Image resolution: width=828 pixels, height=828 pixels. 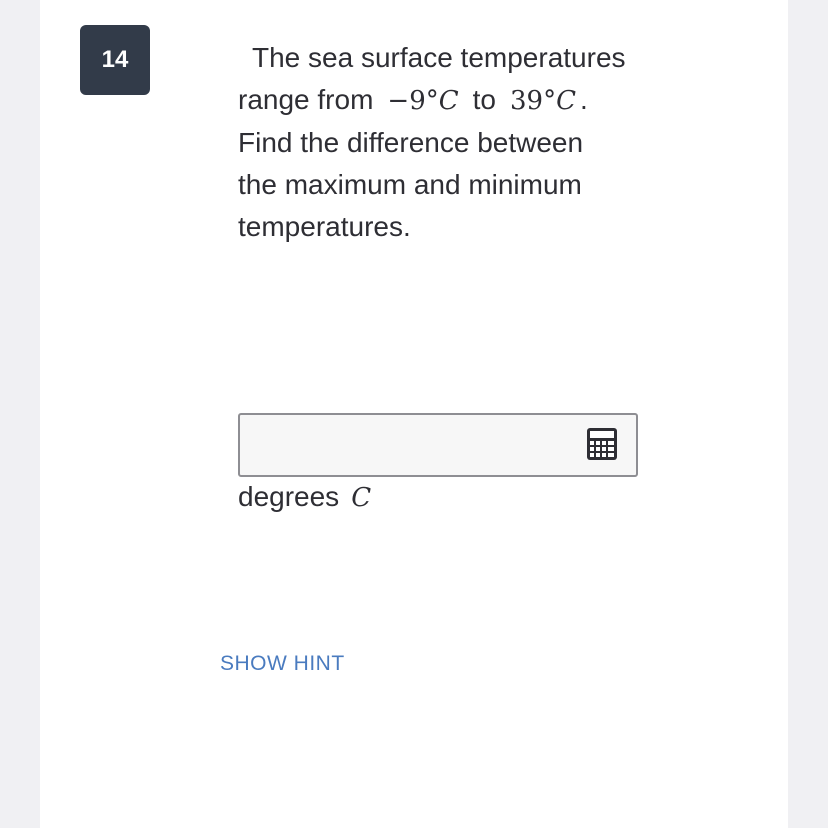 What do you see at coordinates (438, 445) in the screenshot?
I see `answer-input` at bounding box center [438, 445].